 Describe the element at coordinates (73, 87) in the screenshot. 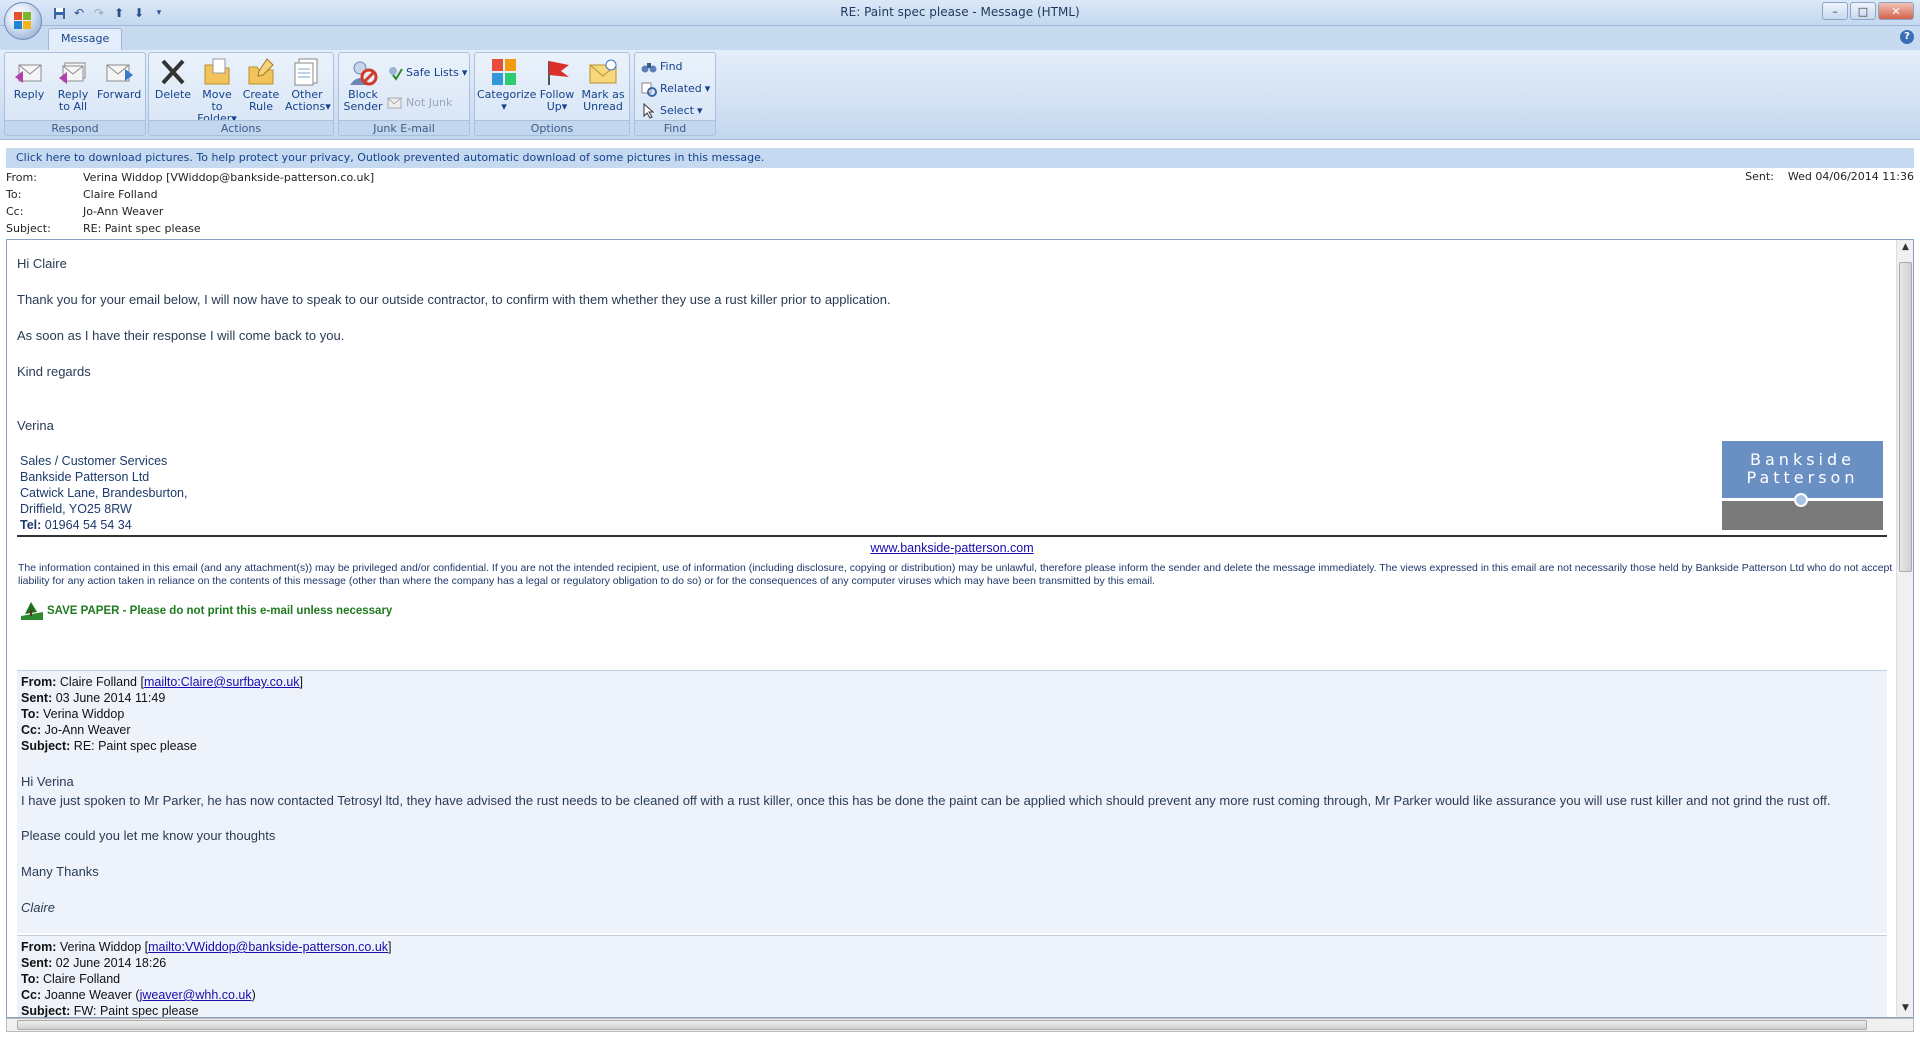

I see `reply-all-button: Reply to All` at that location.